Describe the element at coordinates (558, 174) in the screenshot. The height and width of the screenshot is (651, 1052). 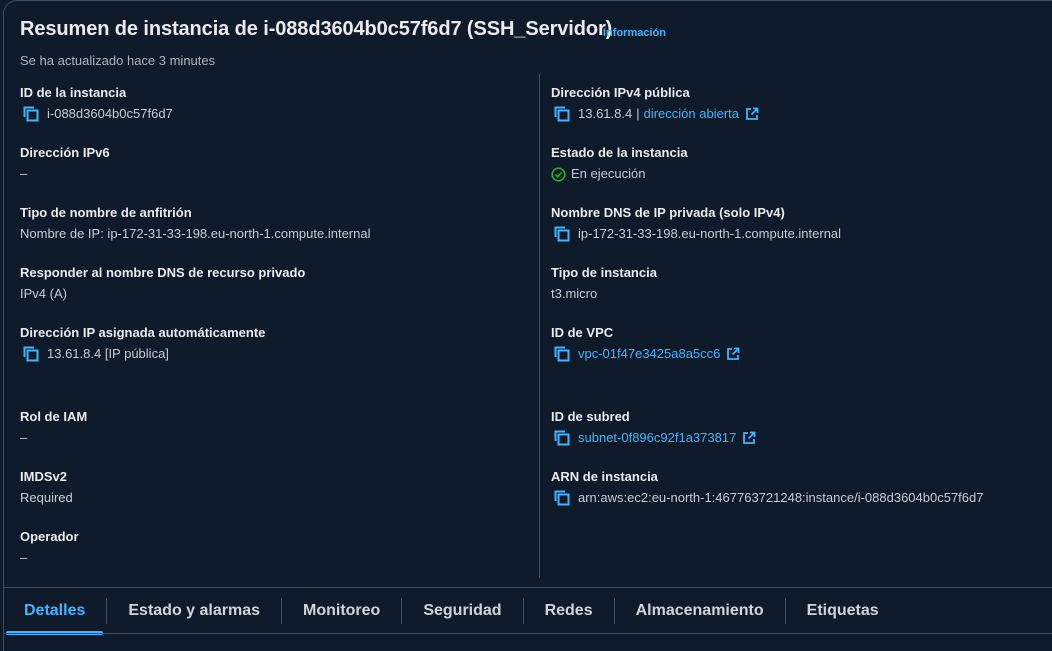
I see `check-circle-icon` at that location.